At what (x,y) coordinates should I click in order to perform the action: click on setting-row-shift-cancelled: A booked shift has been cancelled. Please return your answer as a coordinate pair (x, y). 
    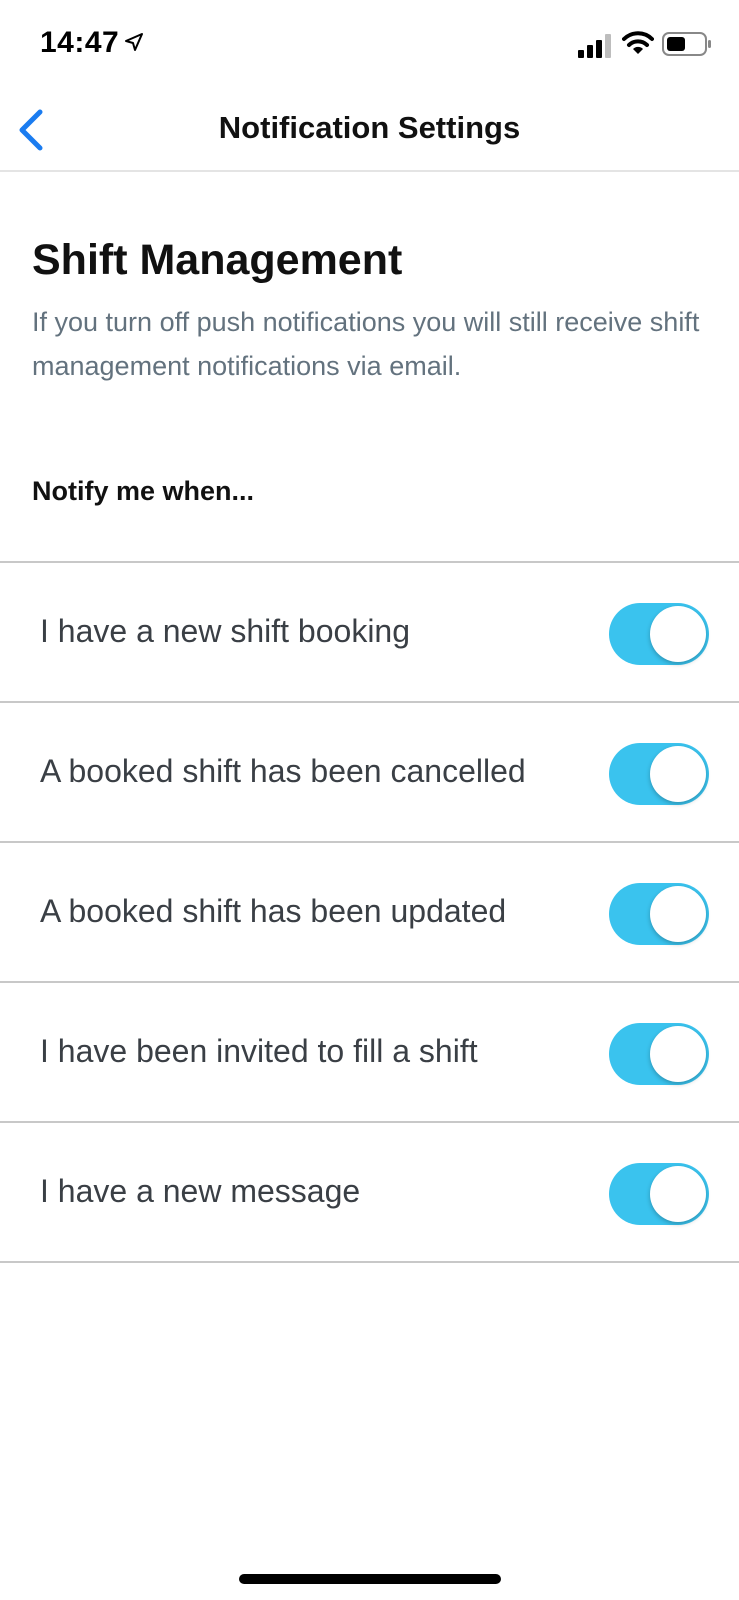
    Looking at the image, I should click on (369, 773).